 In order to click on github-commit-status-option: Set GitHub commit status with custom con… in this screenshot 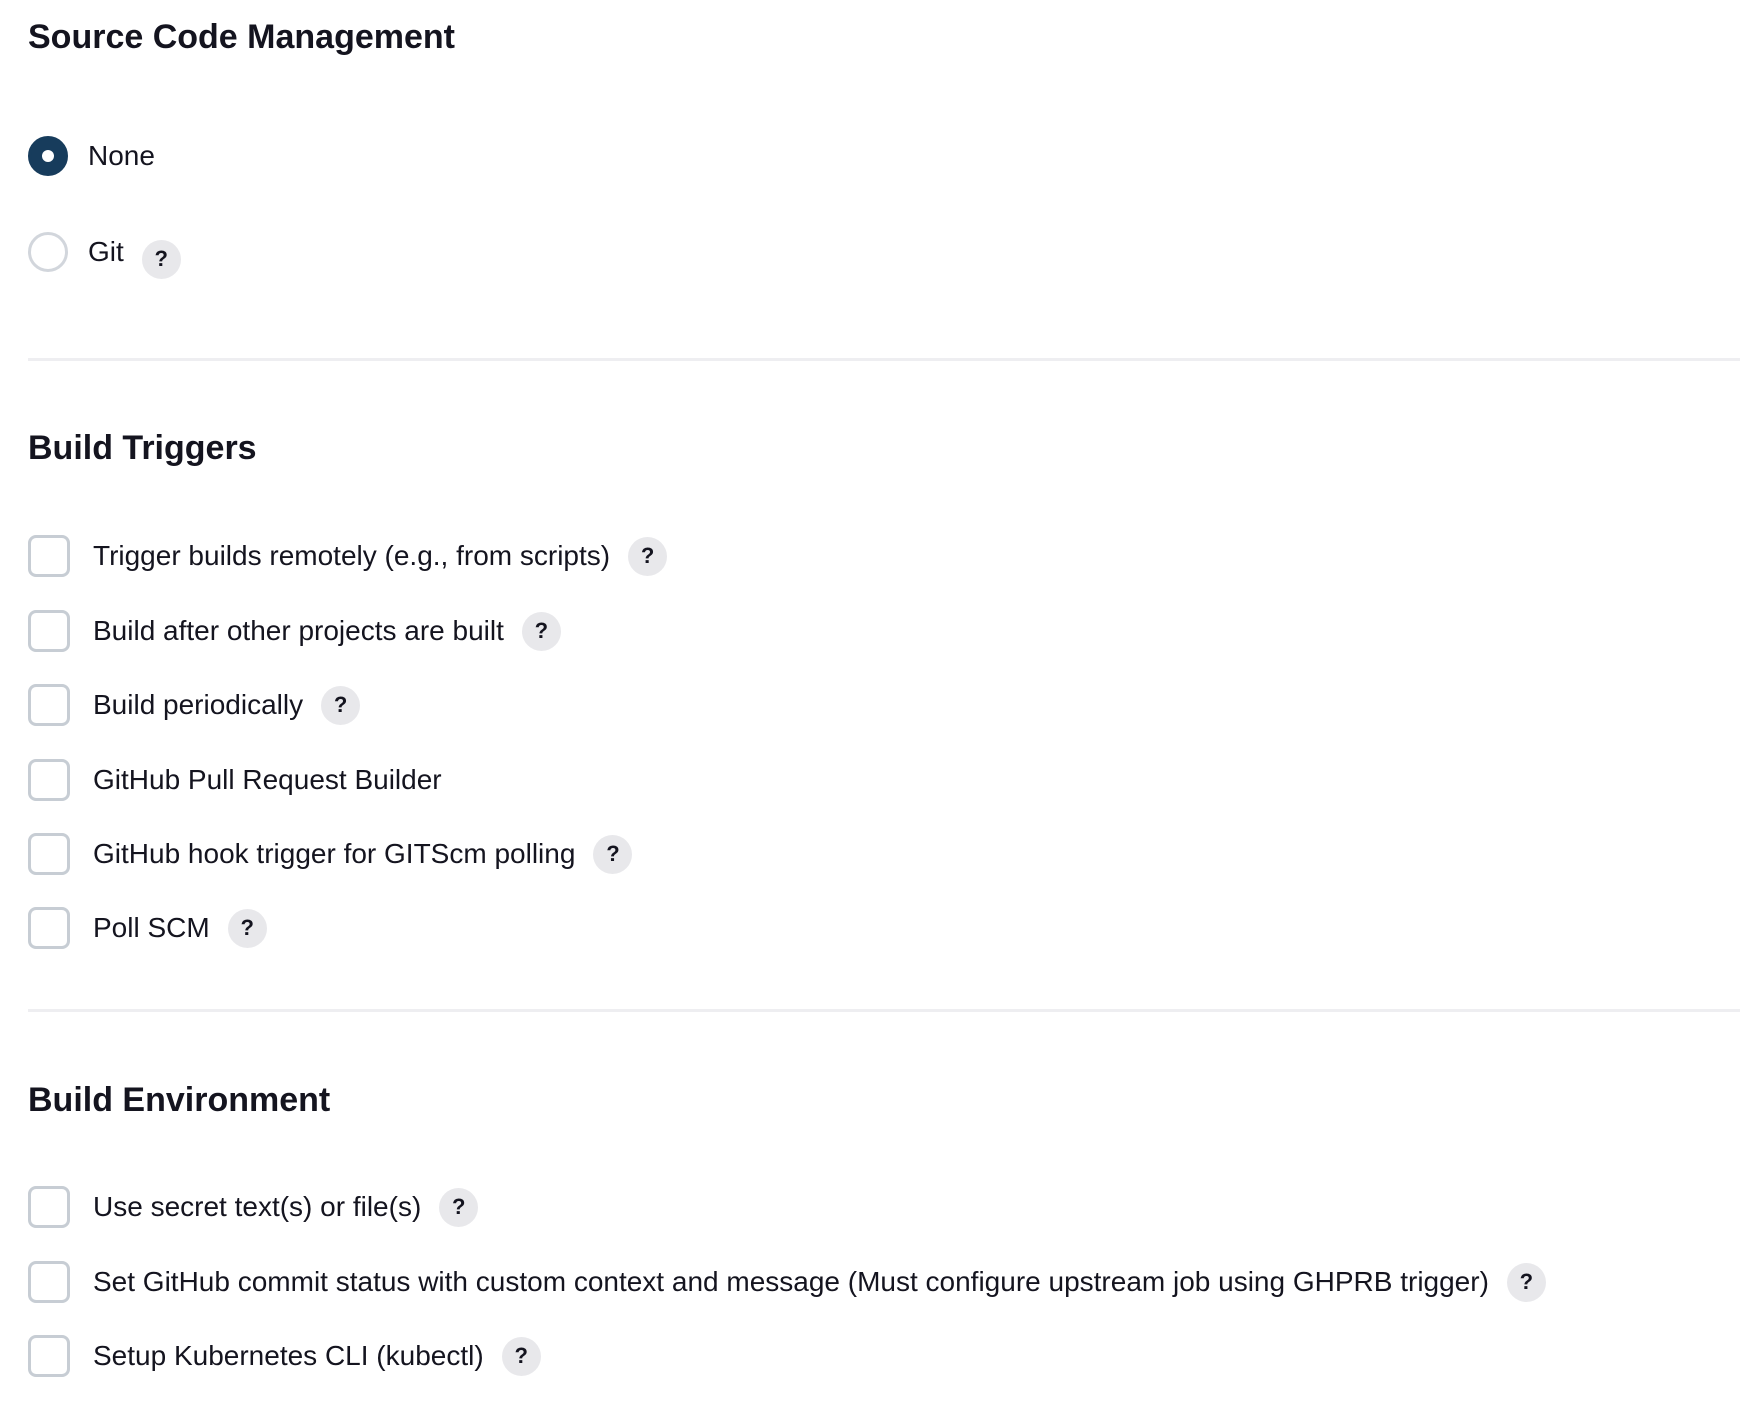, I will do `click(787, 1282)`.